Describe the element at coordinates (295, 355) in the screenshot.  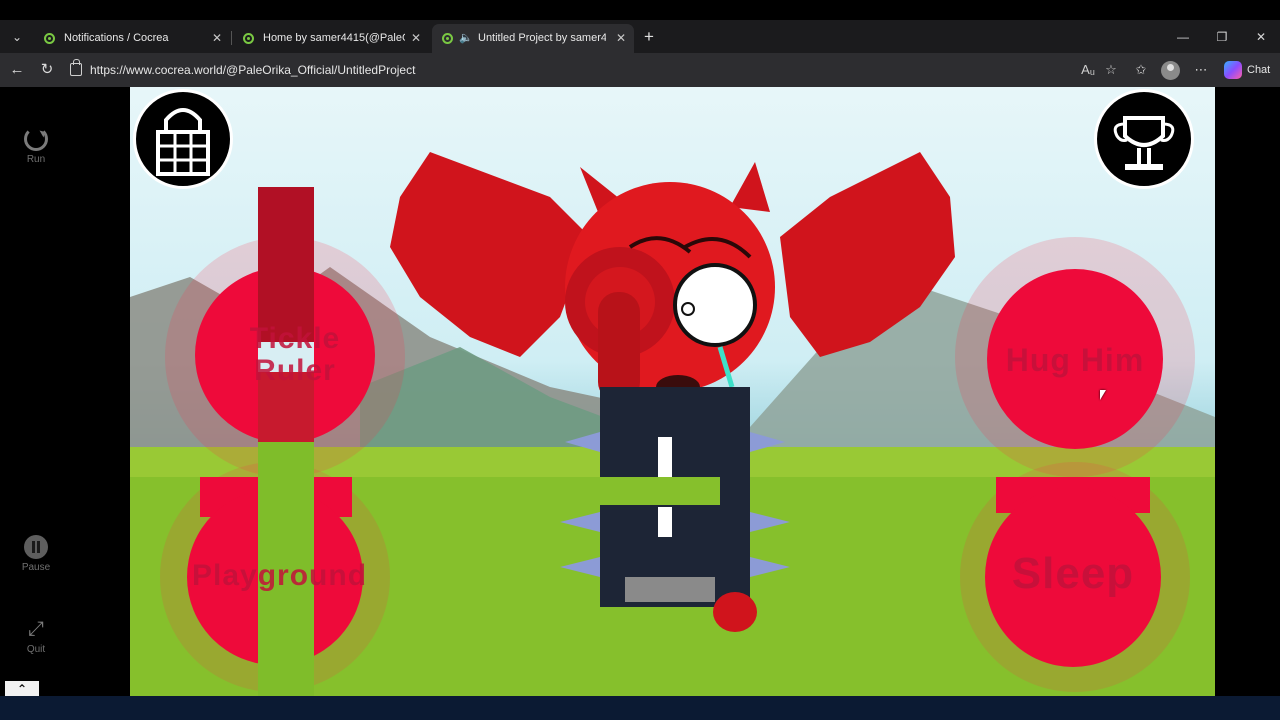
I see `tickle-ruler-button: Tickle Ruler` at that location.